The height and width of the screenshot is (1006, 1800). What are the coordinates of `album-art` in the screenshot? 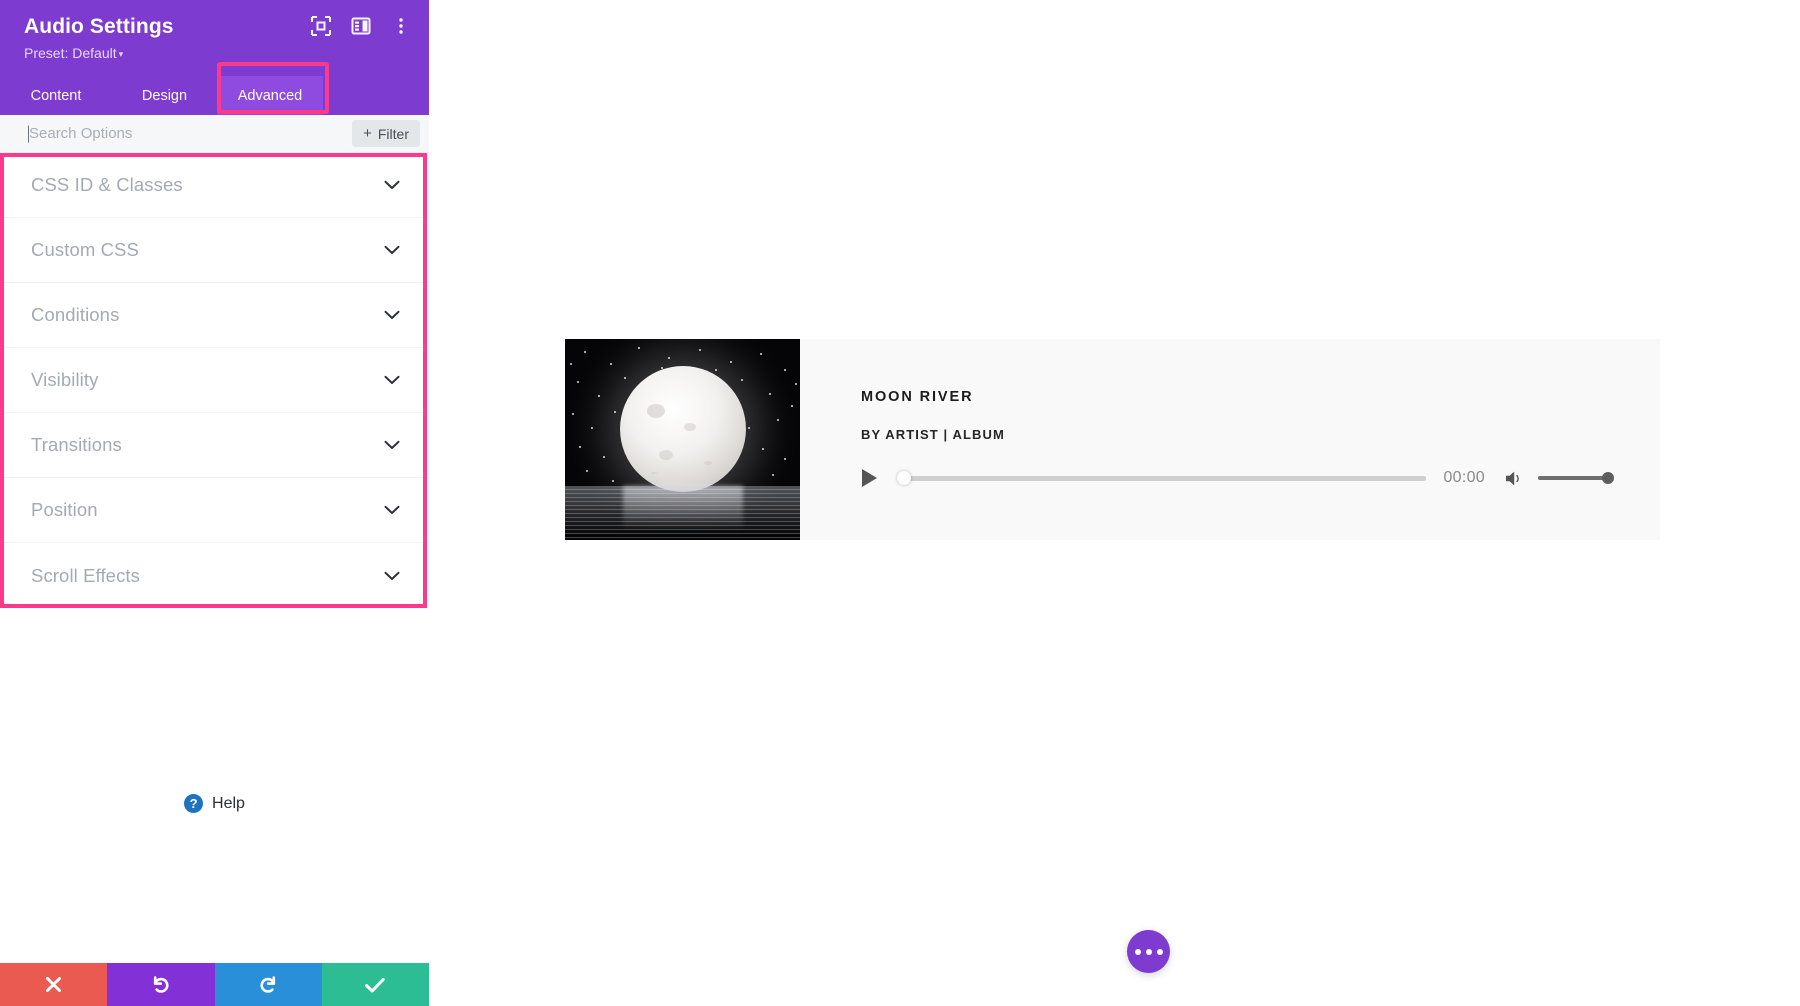 It's located at (682, 439).